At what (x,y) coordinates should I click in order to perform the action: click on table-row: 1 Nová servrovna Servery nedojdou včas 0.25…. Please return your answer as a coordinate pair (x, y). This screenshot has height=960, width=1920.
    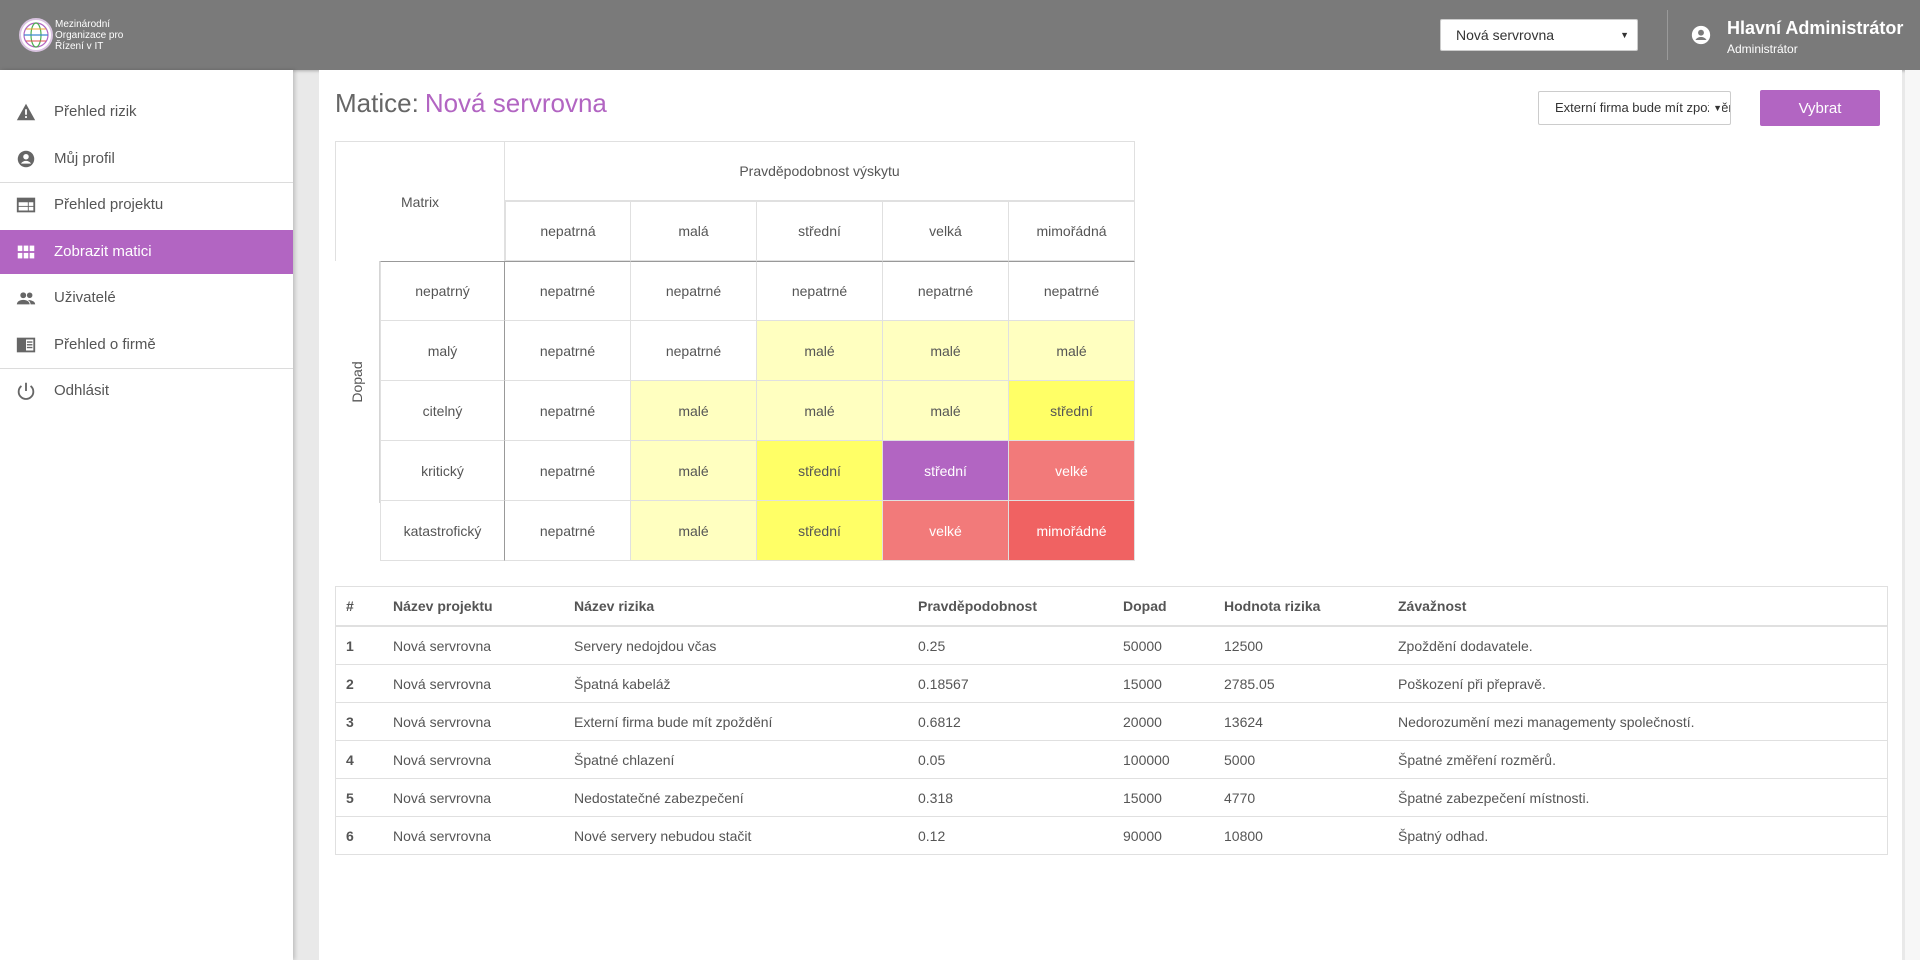
    Looking at the image, I should click on (1111, 645).